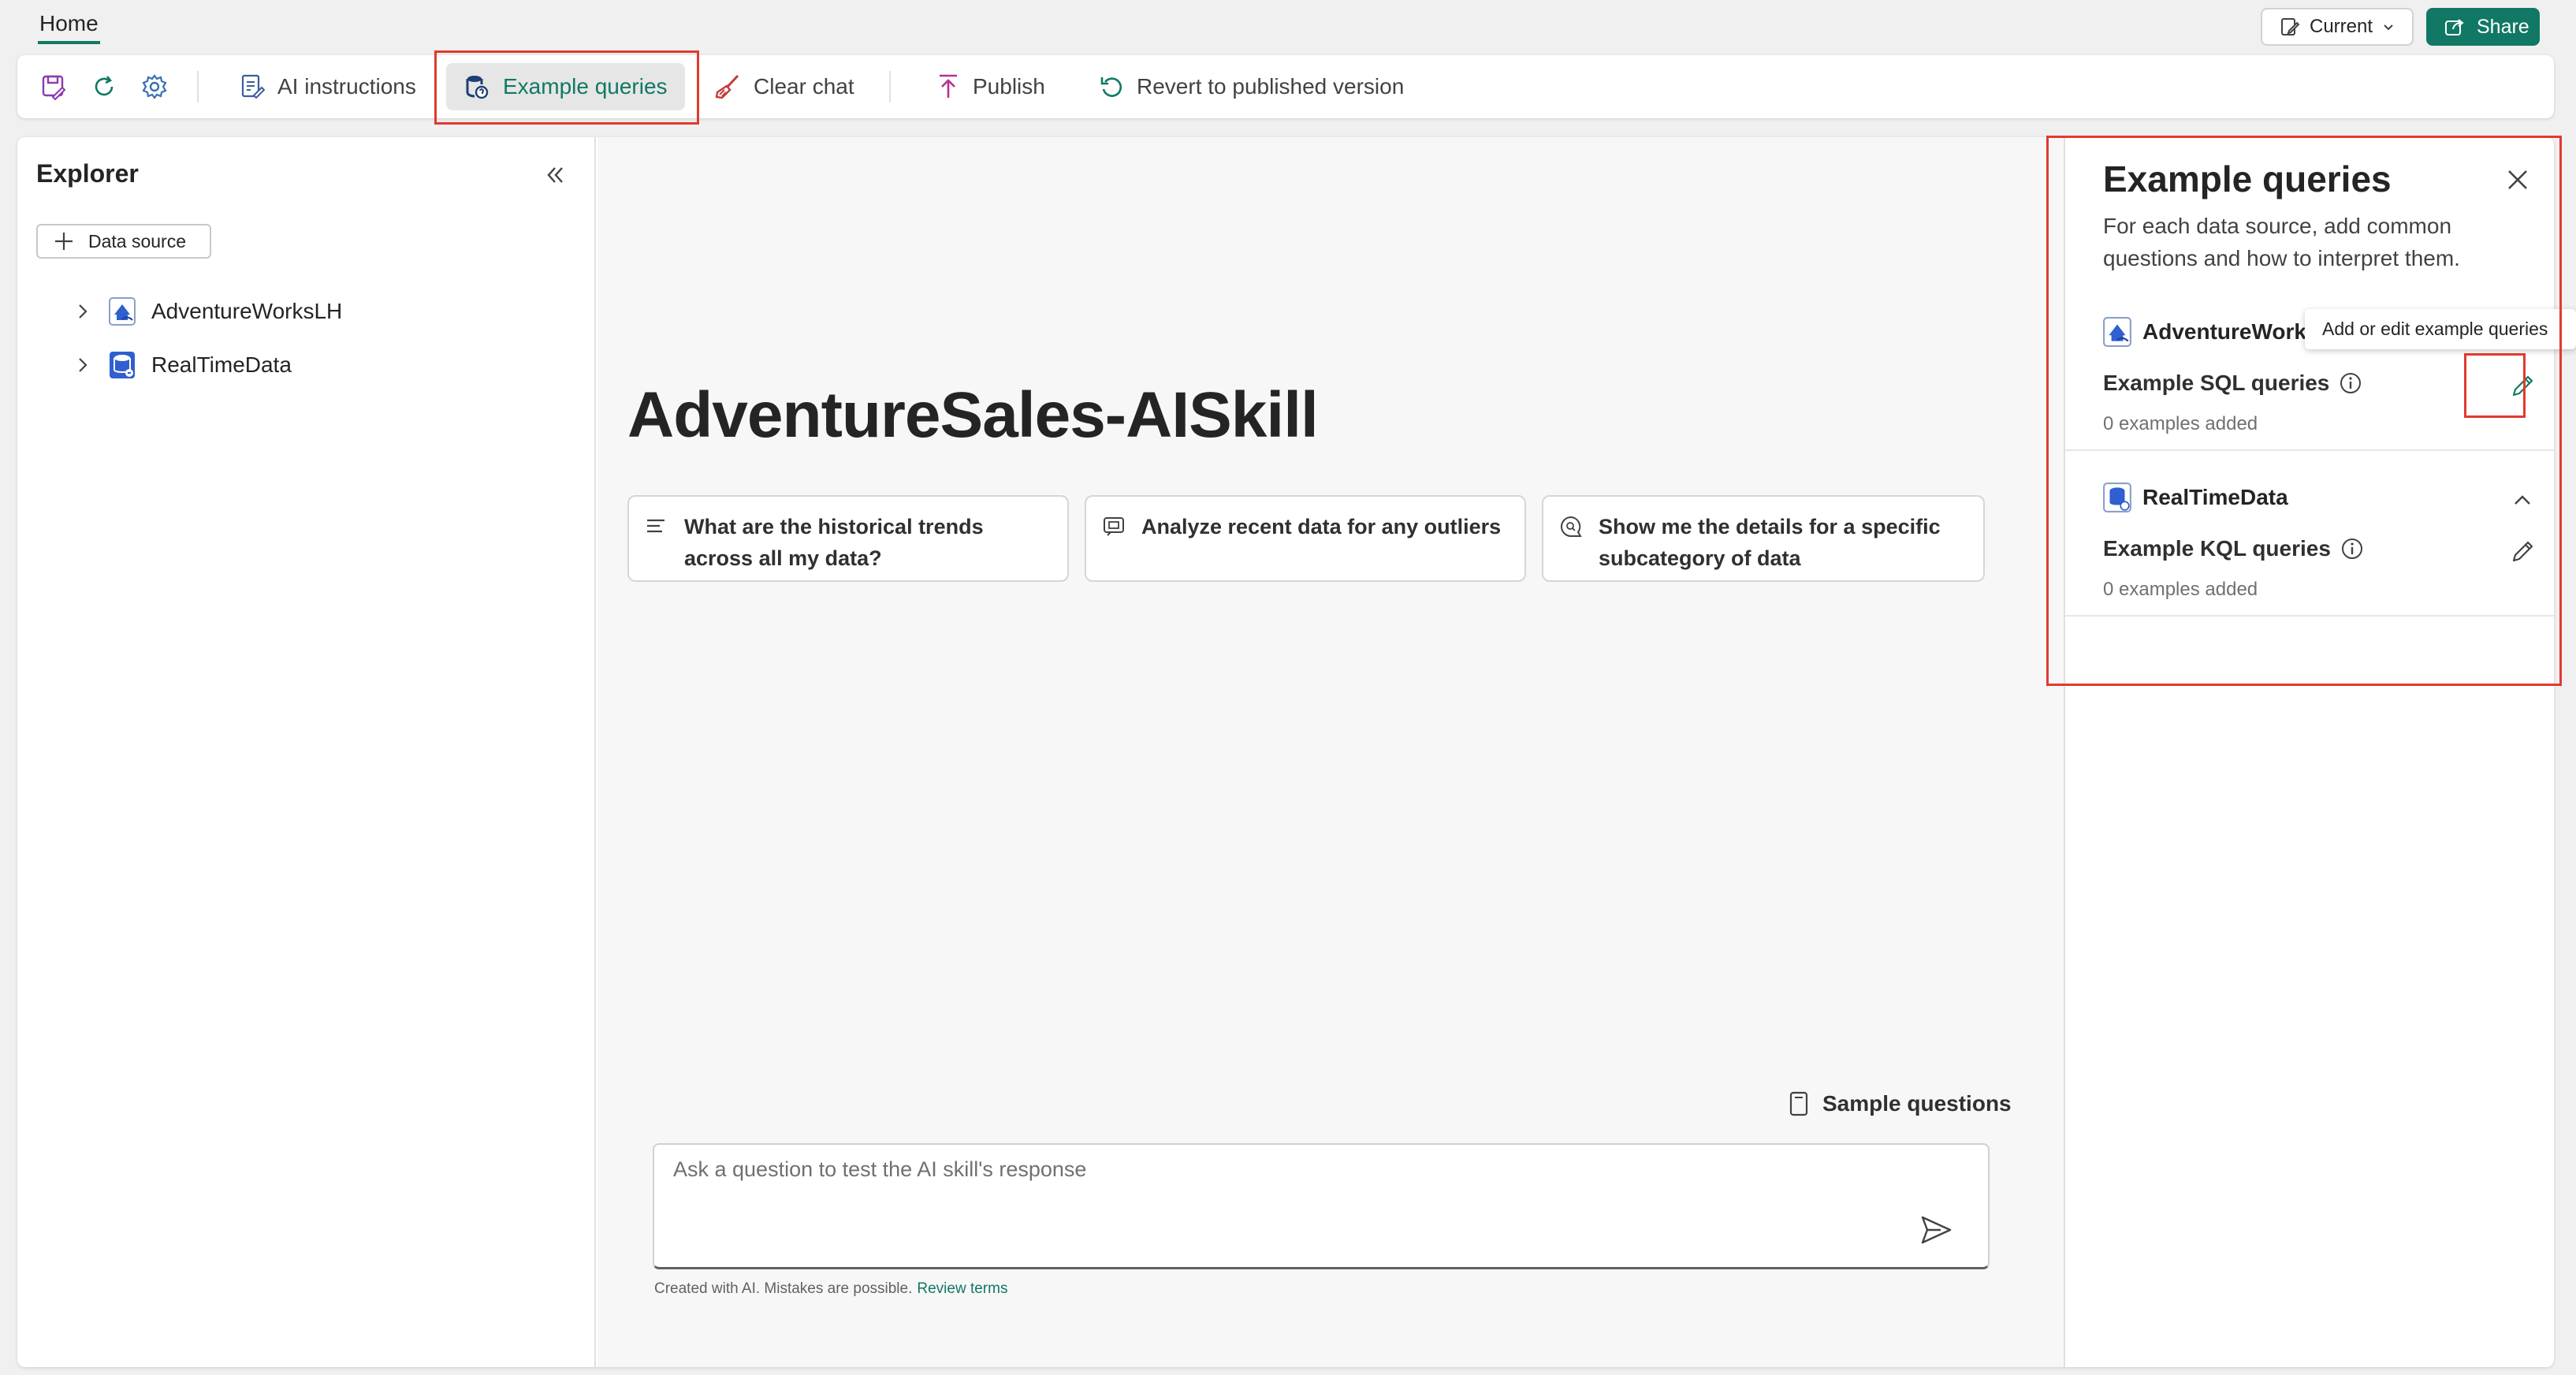 The image size is (2576, 1375). I want to click on notebook-icon, so click(1799, 1103).